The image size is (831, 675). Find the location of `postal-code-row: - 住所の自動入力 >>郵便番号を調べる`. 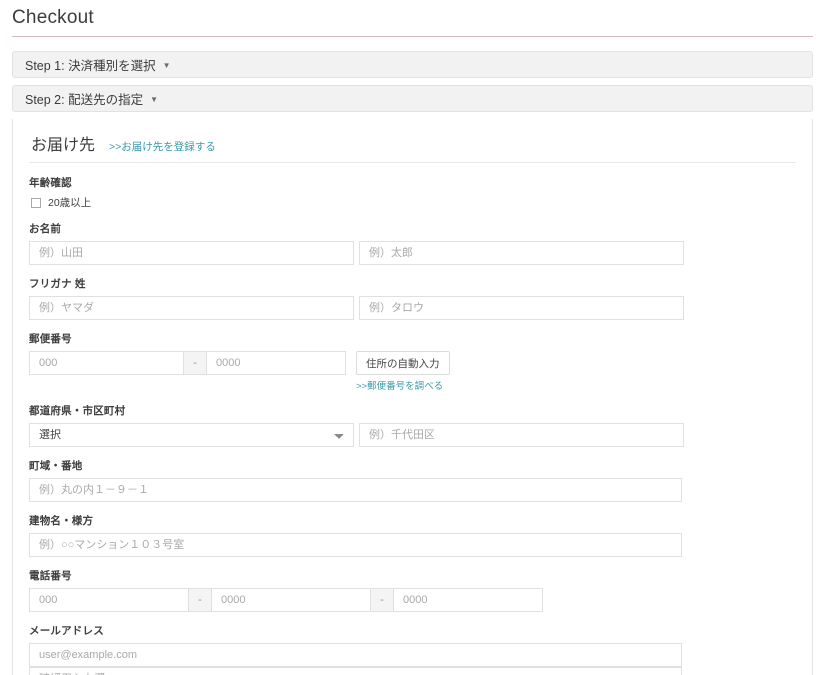

postal-code-row: - 住所の自動入力 >>郵便番号を調べる is located at coordinates (412, 371).